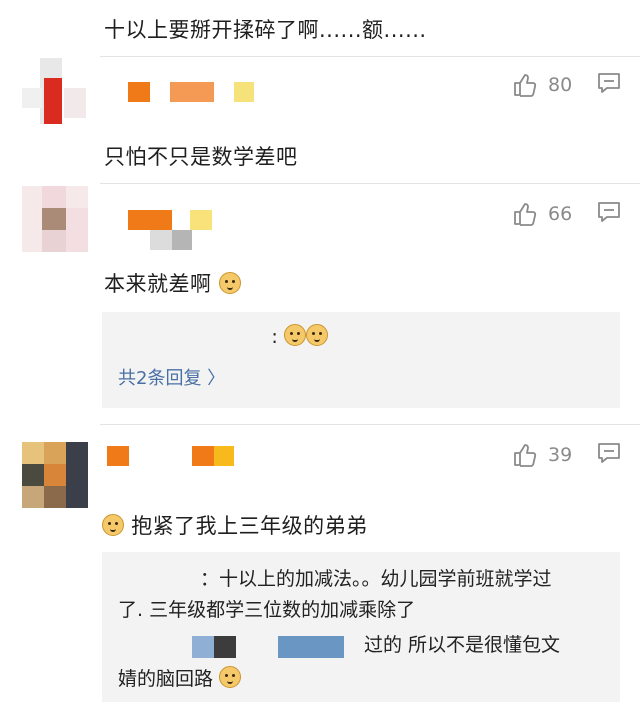 This screenshot has height=724, width=640. I want to click on like-count: 66, so click(560, 214).